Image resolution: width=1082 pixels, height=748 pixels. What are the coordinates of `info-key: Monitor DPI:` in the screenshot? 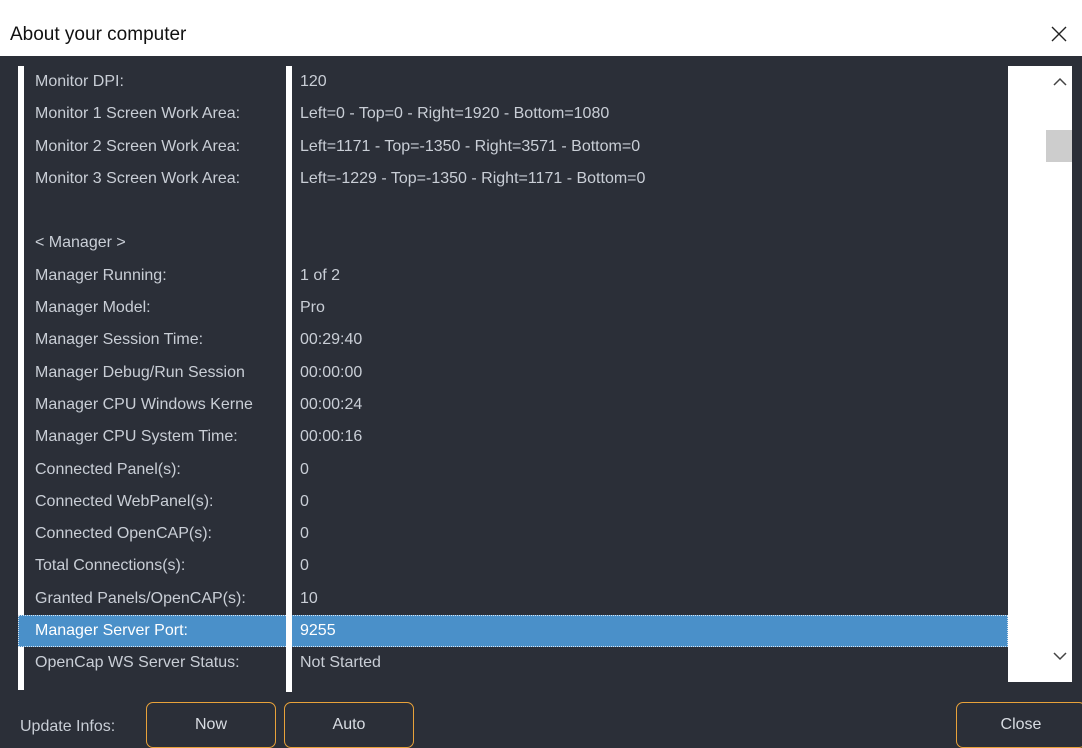 It's located at (79, 81).